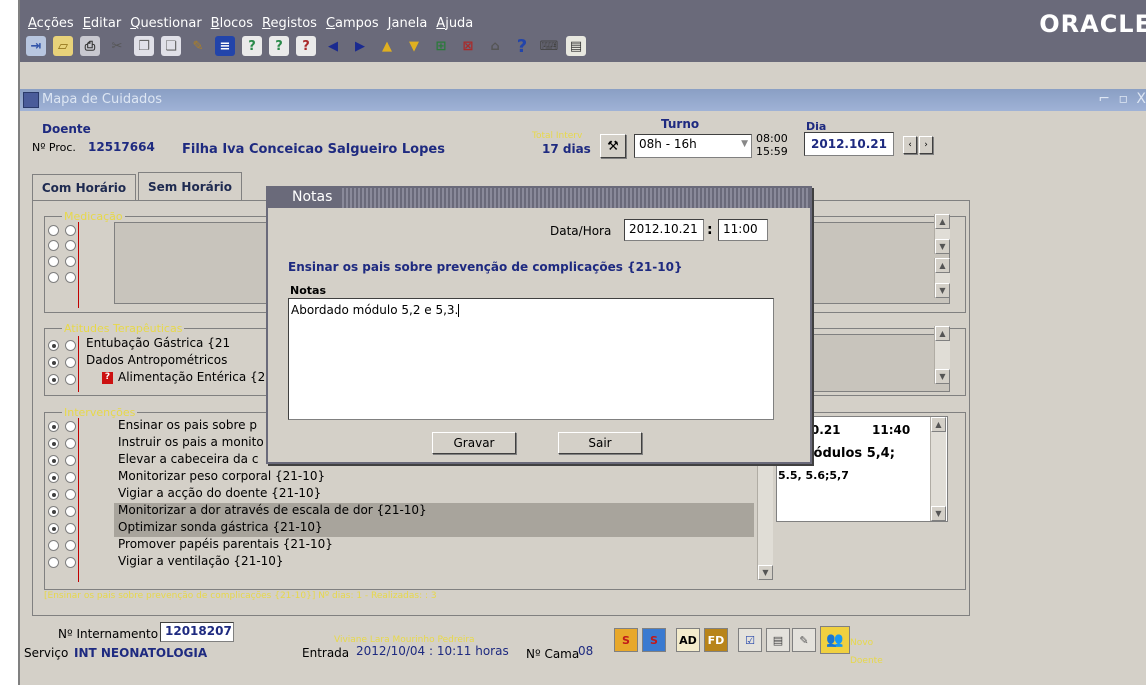  What do you see at coordinates (306, 46) in the screenshot?
I see `cancel-query-icon: ?` at bounding box center [306, 46].